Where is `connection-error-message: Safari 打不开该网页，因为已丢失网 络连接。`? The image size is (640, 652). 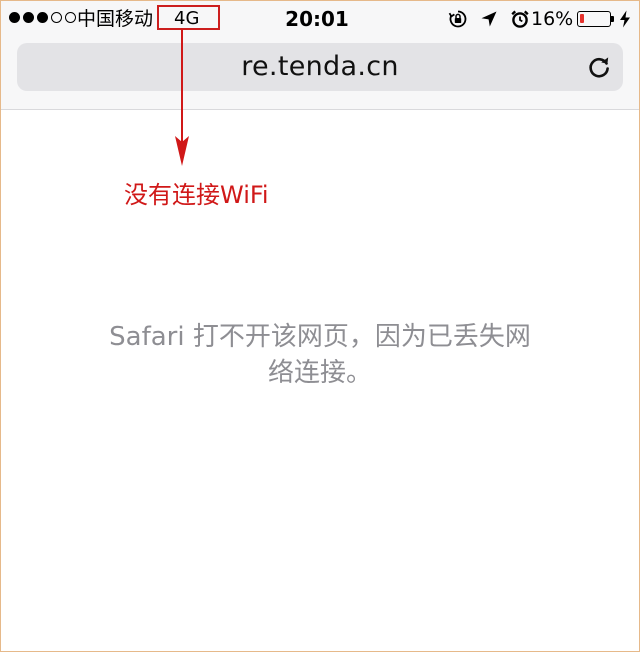 connection-error-message: Safari 打不开该网页，因为已丢失网 络连接。 is located at coordinates (320, 355).